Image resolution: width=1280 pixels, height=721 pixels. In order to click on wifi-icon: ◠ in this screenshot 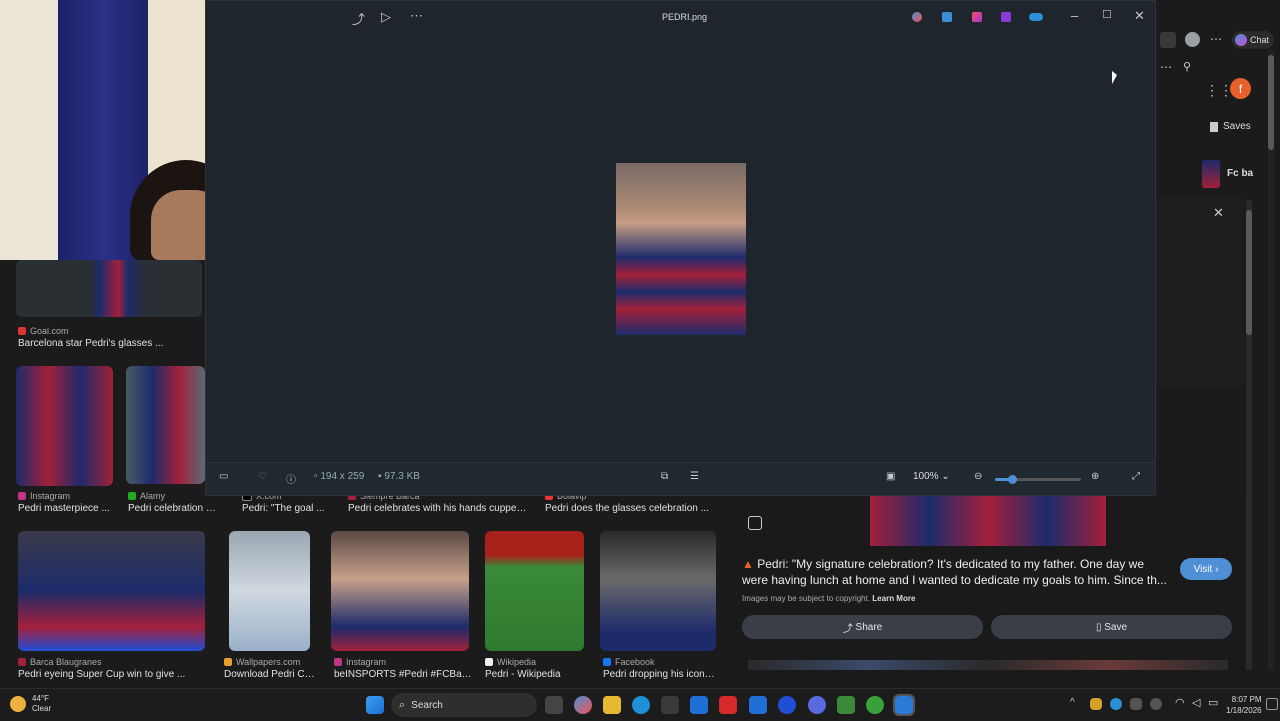, I will do `click(1180, 702)`.